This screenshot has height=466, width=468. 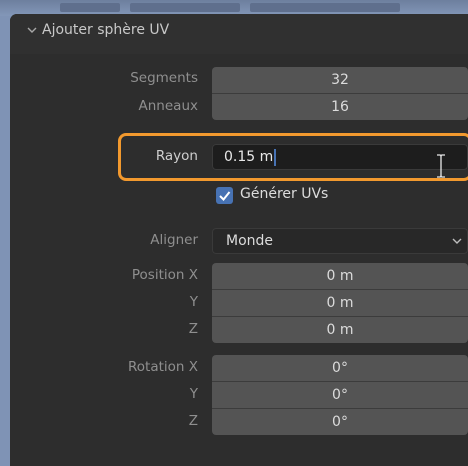 What do you see at coordinates (340, 422) in the screenshot?
I see `rotation-z-field: 0°` at bounding box center [340, 422].